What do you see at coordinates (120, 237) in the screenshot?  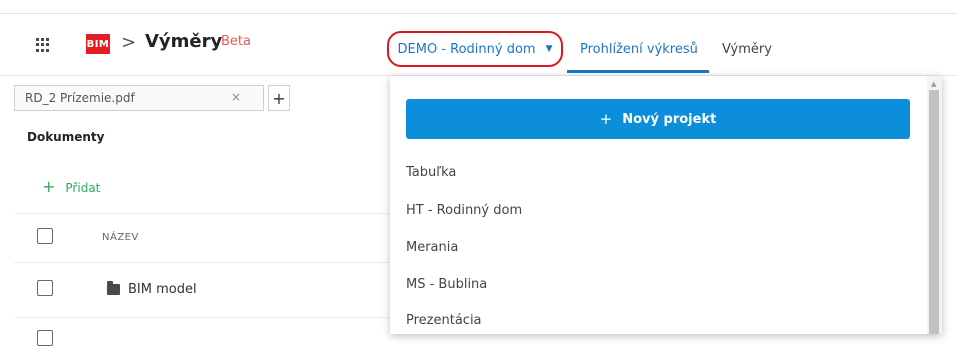 I see `column-header-name: NÁZEV` at bounding box center [120, 237].